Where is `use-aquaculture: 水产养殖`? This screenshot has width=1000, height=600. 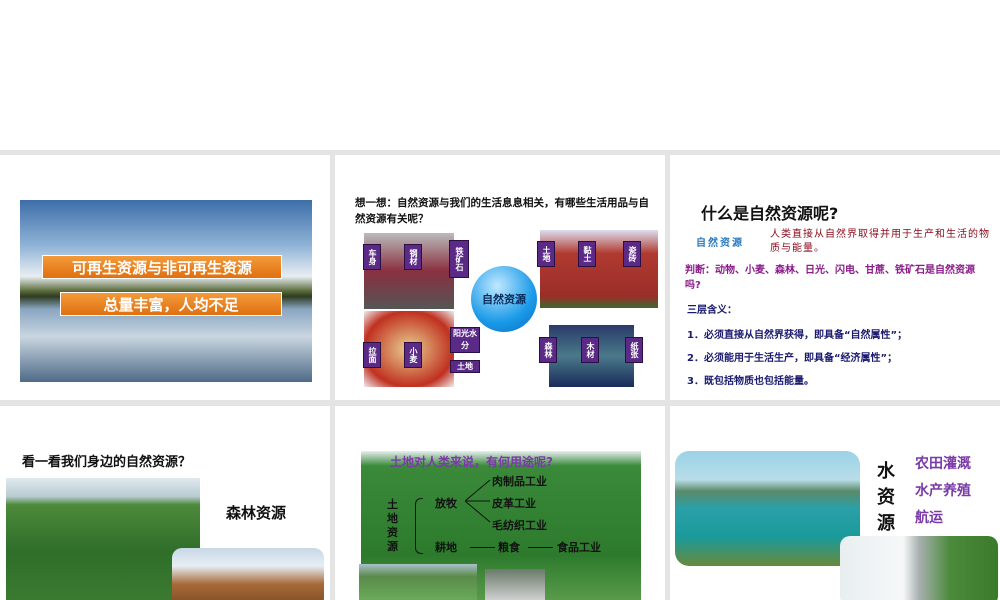 use-aquaculture: 水产养殖 is located at coordinates (943, 491).